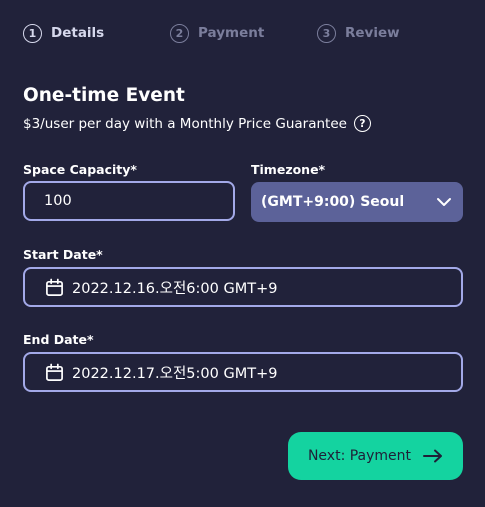  Describe the element at coordinates (288, 169) in the screenshot. I see `timezone-label: Timezone*` at that location.